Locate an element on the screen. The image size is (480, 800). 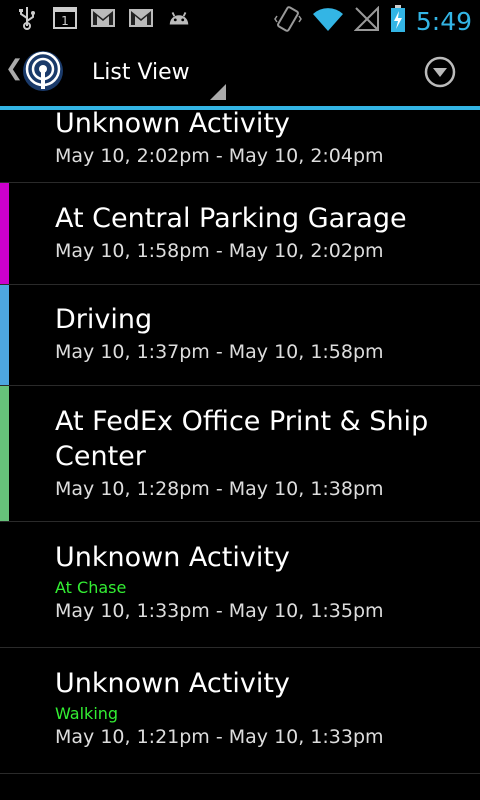
activity-time: May 10, 2:02pm - May 10, 2:04pm is located at coordinates (219, 156).